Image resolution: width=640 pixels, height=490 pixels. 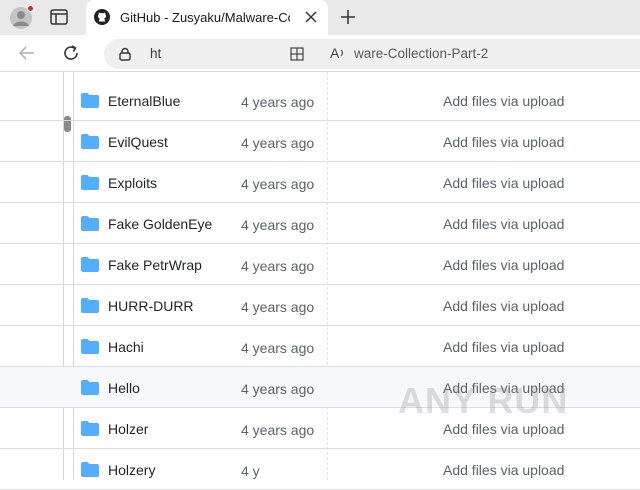 I want to click on tab-title: GitHub - Zusyaku/Malware-Collec, so click(x=205, y=17).